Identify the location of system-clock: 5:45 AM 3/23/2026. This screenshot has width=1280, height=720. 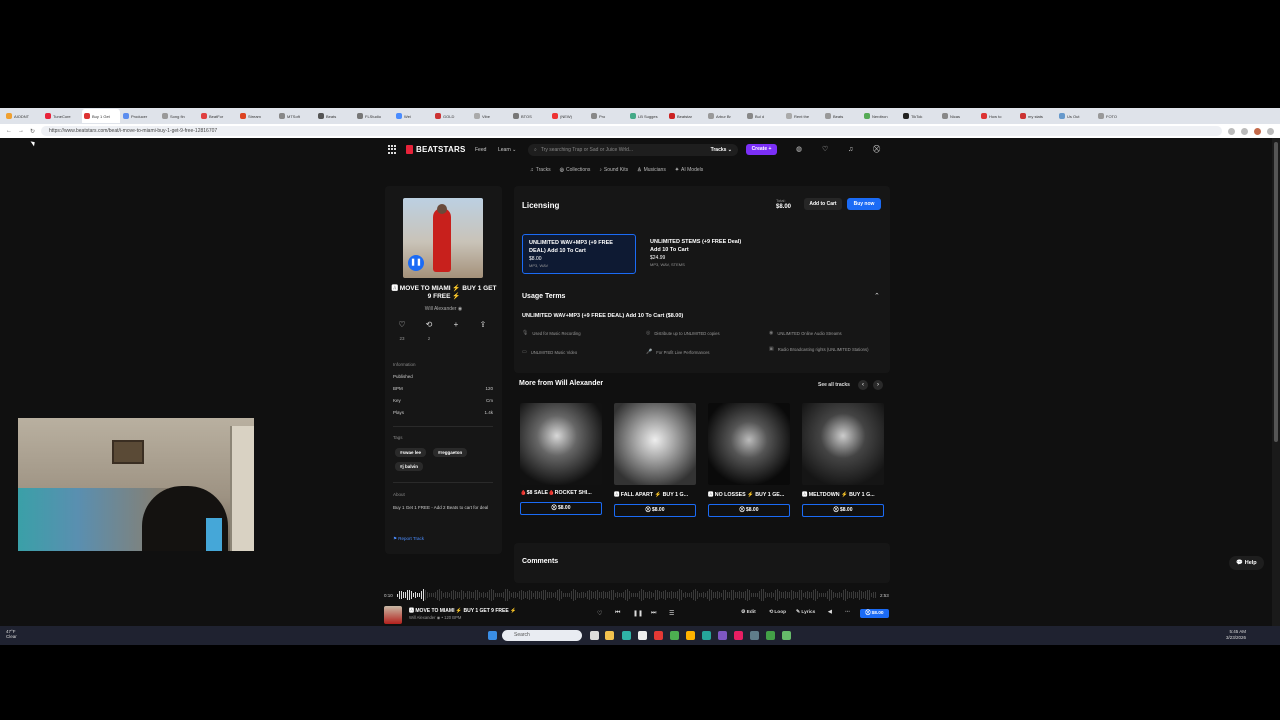
(1236, 635).